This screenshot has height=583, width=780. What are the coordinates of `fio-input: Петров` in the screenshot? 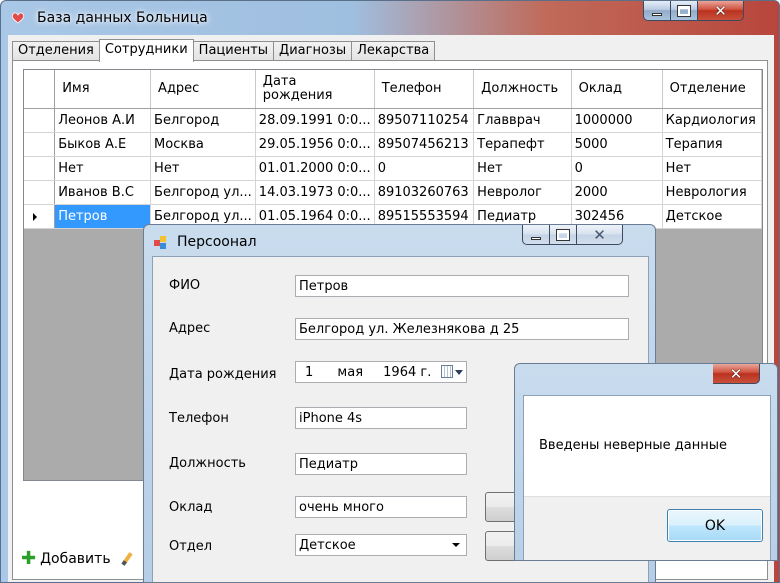 It's located at (462, 286).